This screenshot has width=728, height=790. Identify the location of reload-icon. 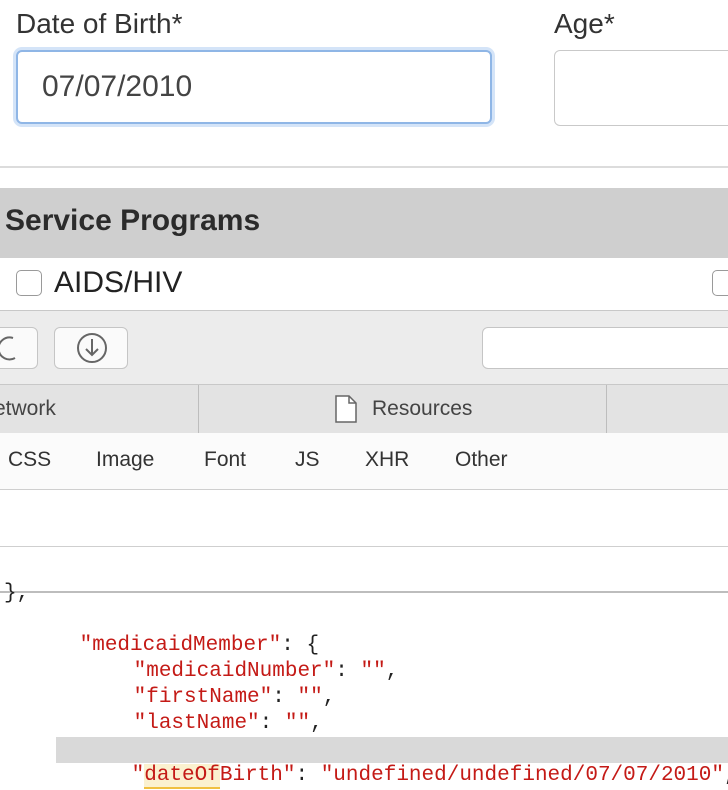
(8, 348).